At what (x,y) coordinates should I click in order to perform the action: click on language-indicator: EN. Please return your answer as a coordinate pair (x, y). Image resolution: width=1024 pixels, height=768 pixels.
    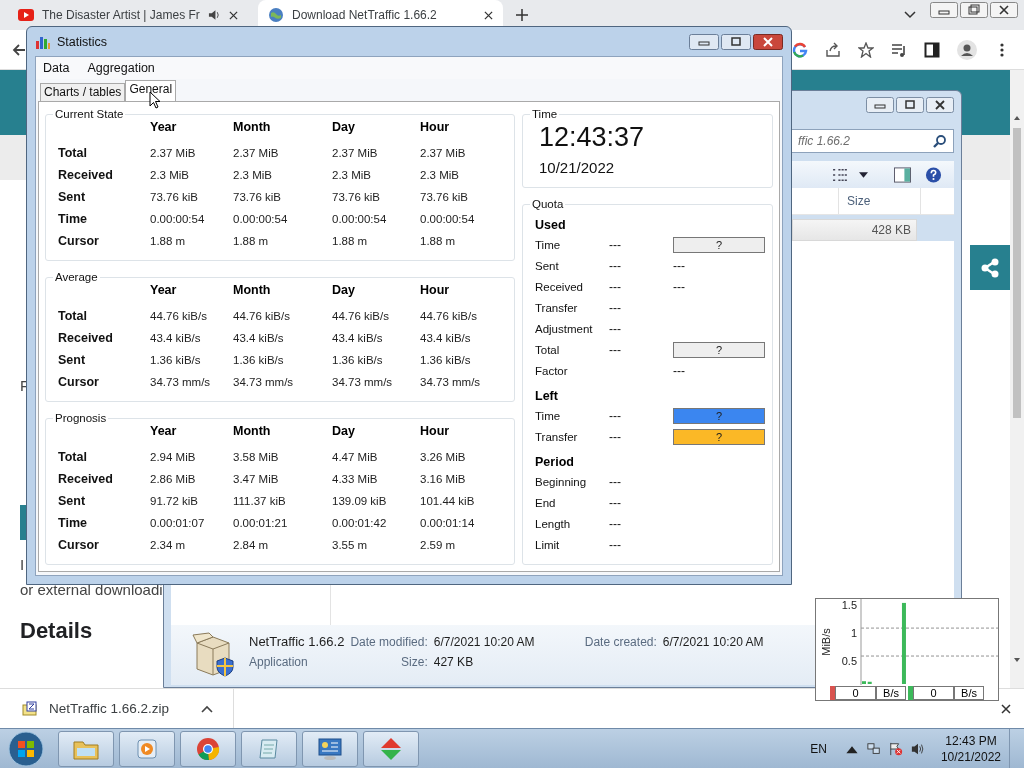
    Looking at the image, I should click on (818, 748).